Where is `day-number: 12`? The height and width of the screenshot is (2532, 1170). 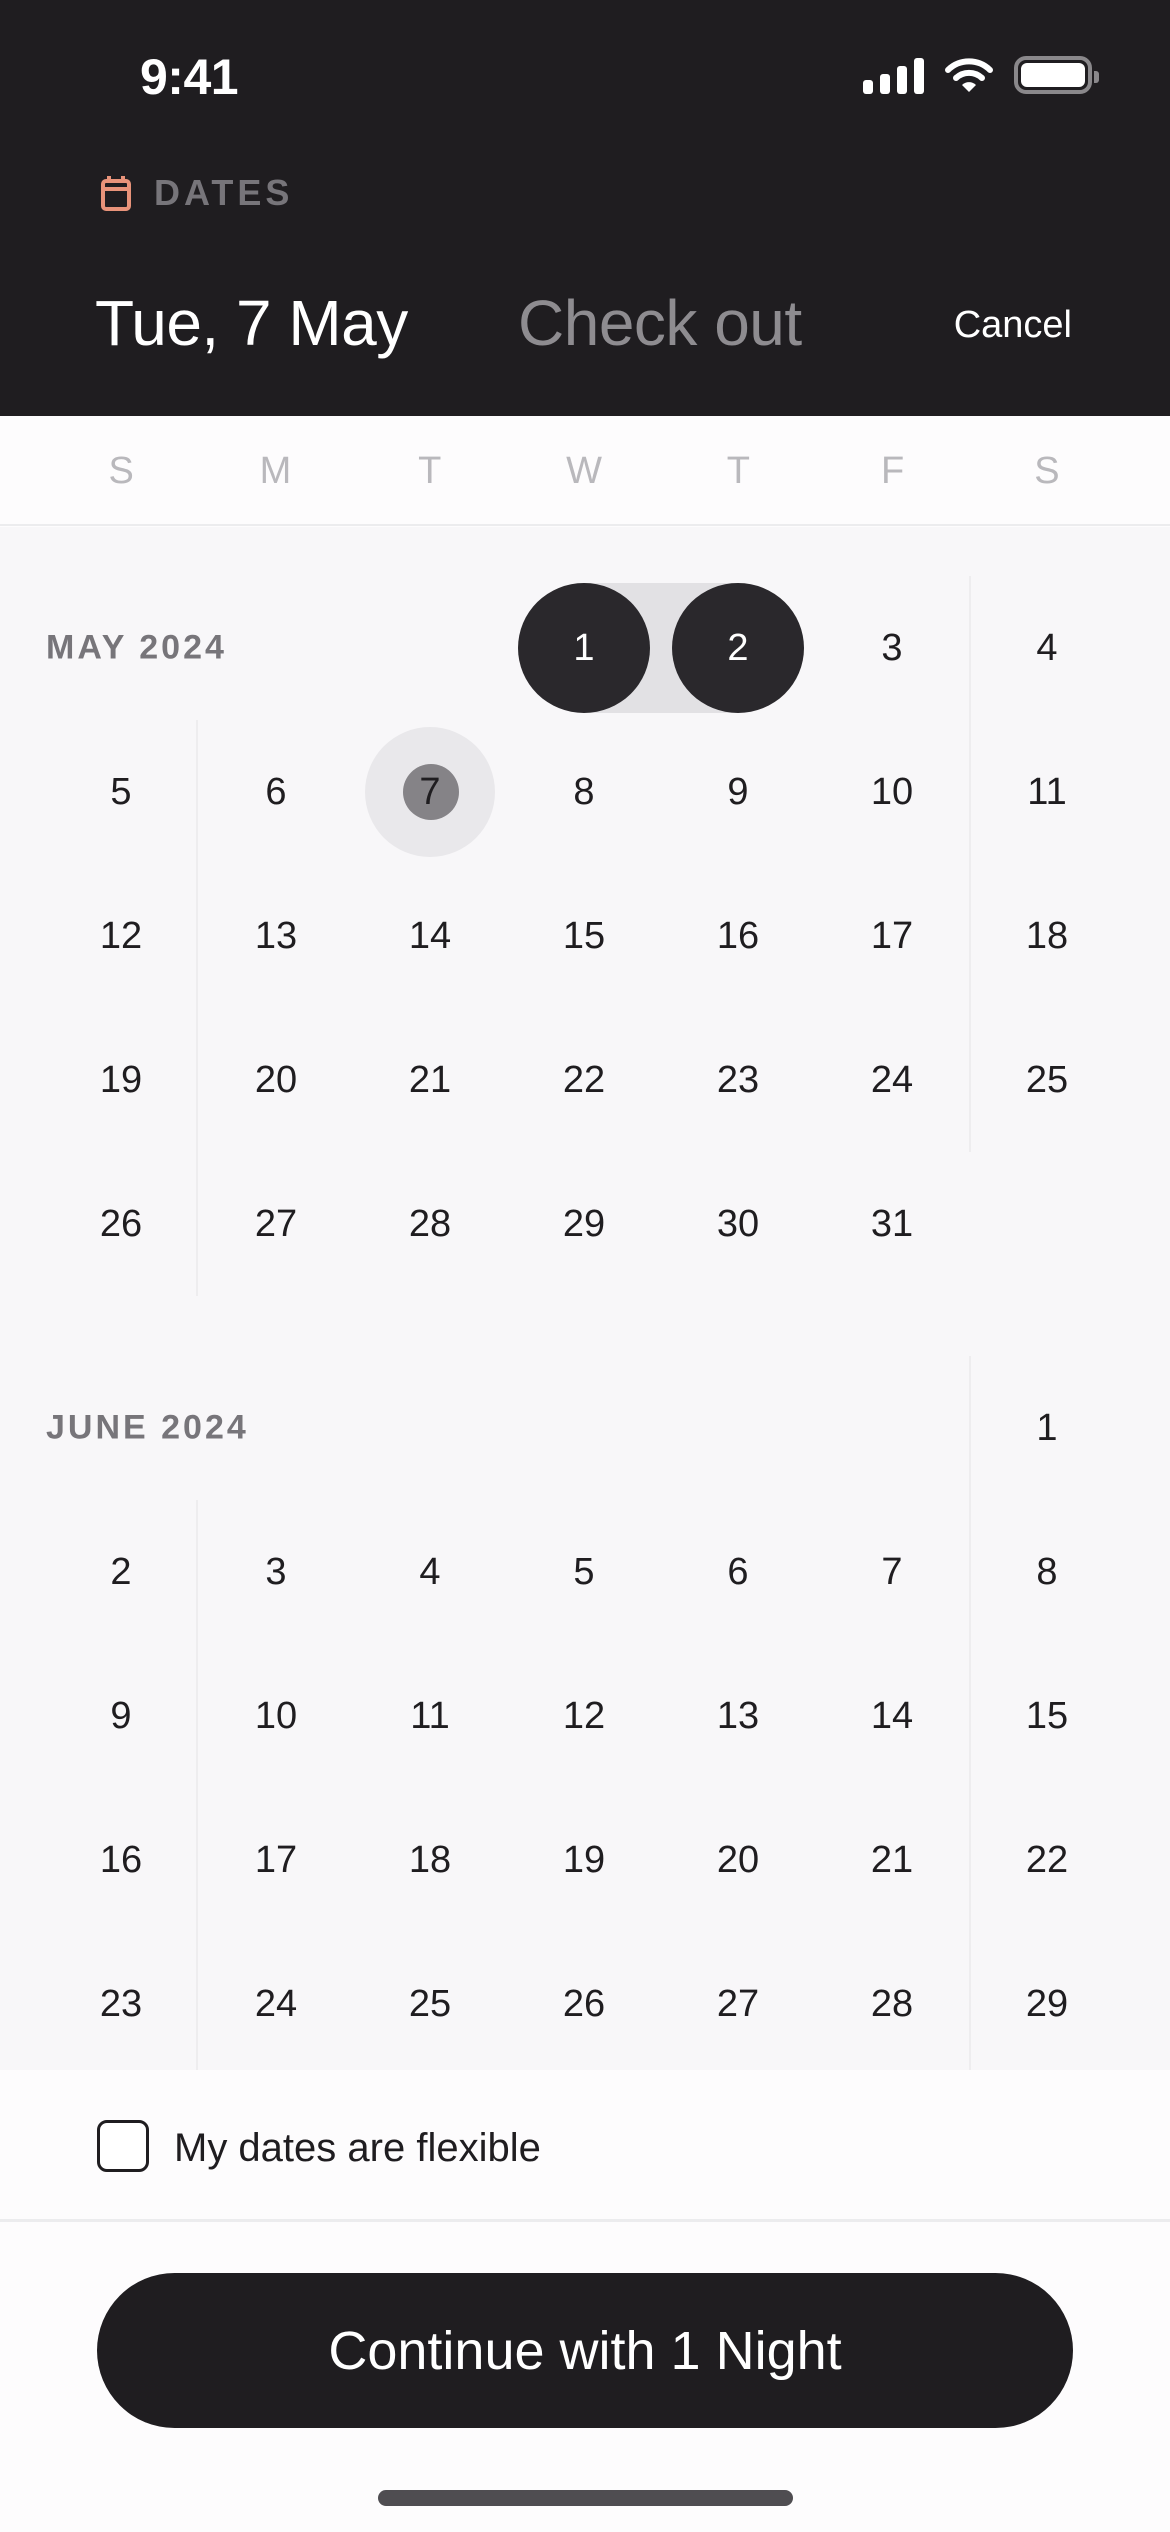 day-number: 12 is located at coordinates (584, 1715).